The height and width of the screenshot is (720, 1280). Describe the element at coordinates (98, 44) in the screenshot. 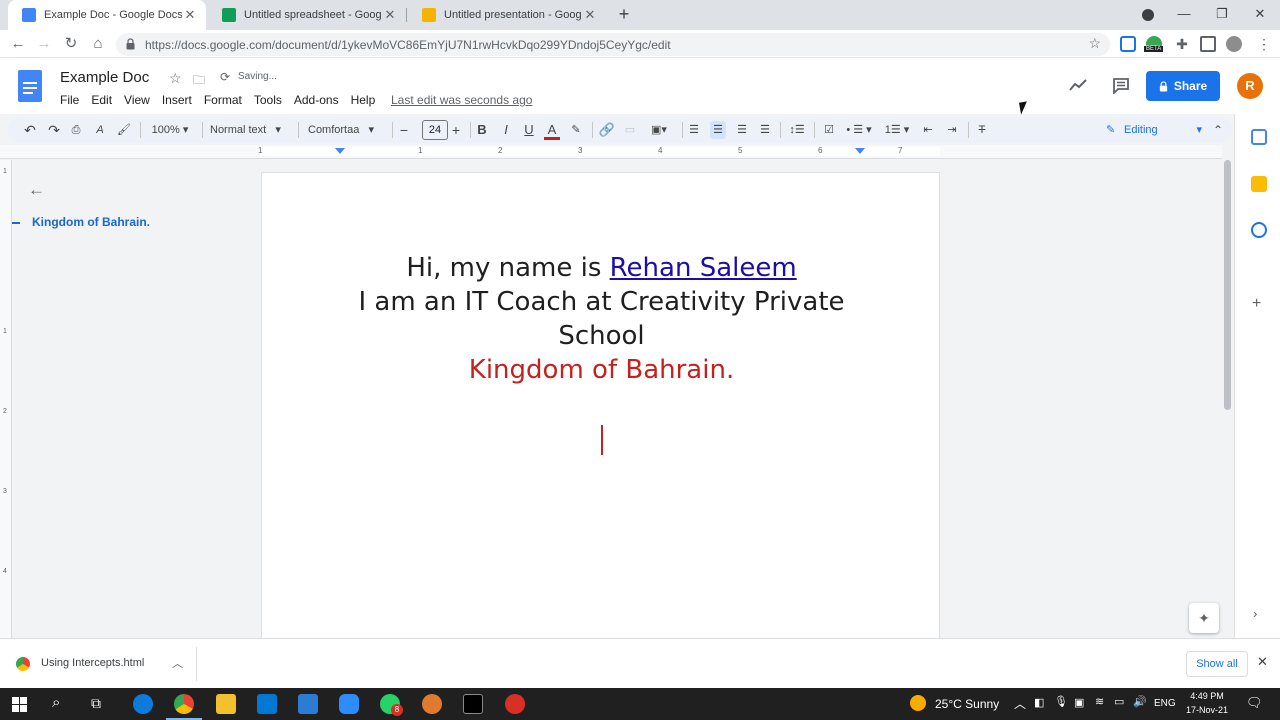

I see `home-icon: ⌂` at that location.